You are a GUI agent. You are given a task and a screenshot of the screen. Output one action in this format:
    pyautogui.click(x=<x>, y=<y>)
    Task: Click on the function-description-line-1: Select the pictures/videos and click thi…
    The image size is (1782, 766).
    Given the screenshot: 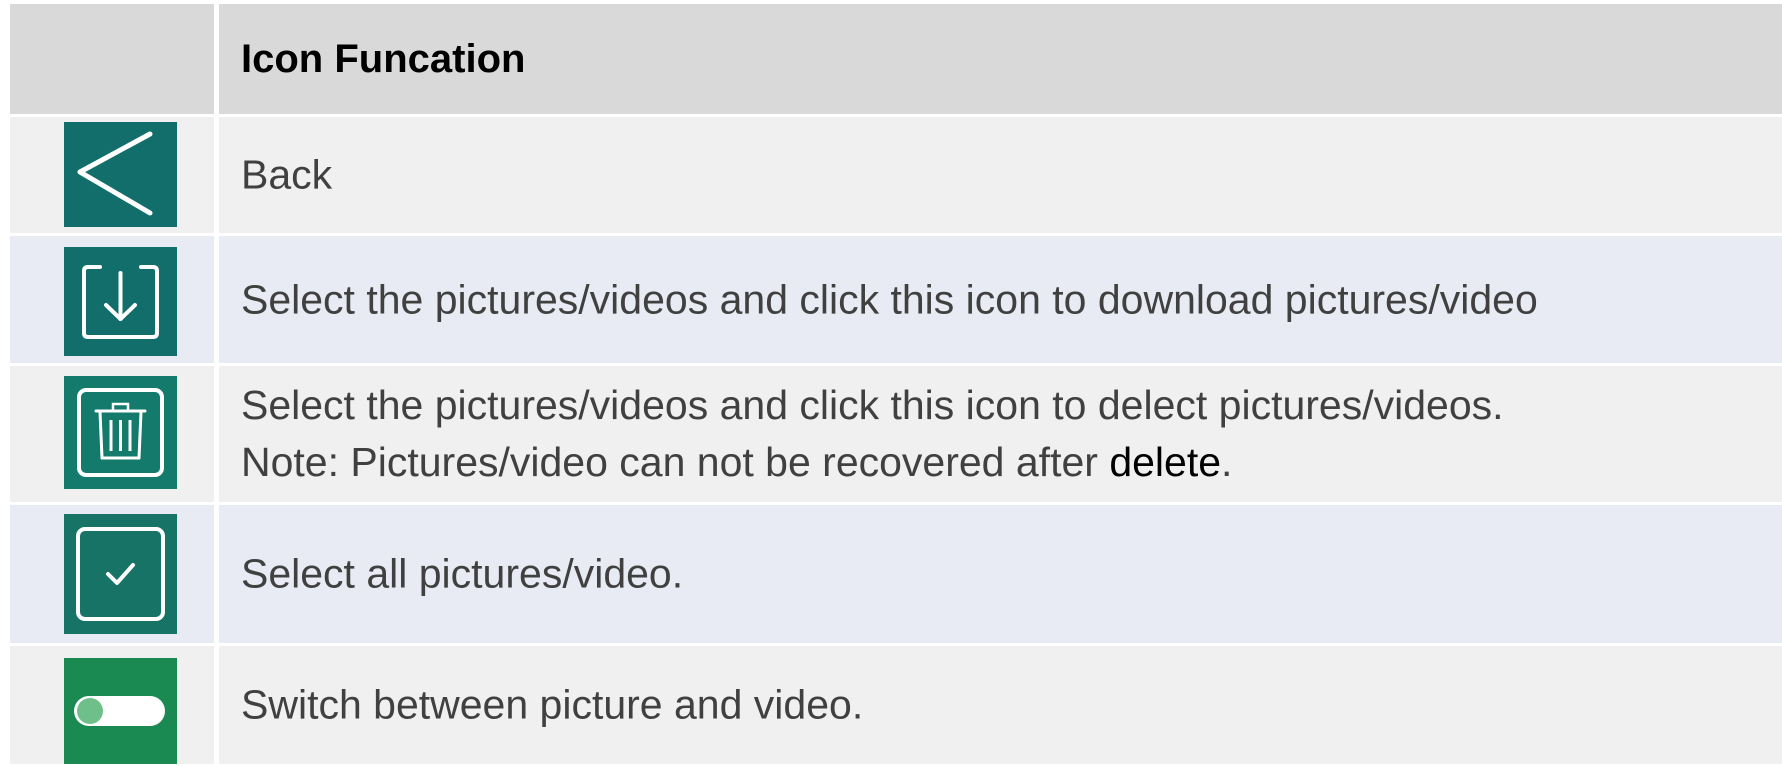 What is the action you would take?
    pyautogui.click(x=872, y=405)
    